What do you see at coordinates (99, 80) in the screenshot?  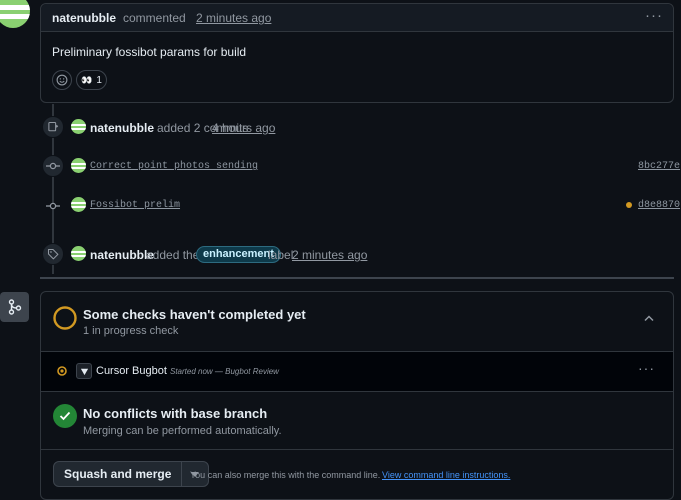 I see `reaction-count: 1` at bounding box center [99, 80].